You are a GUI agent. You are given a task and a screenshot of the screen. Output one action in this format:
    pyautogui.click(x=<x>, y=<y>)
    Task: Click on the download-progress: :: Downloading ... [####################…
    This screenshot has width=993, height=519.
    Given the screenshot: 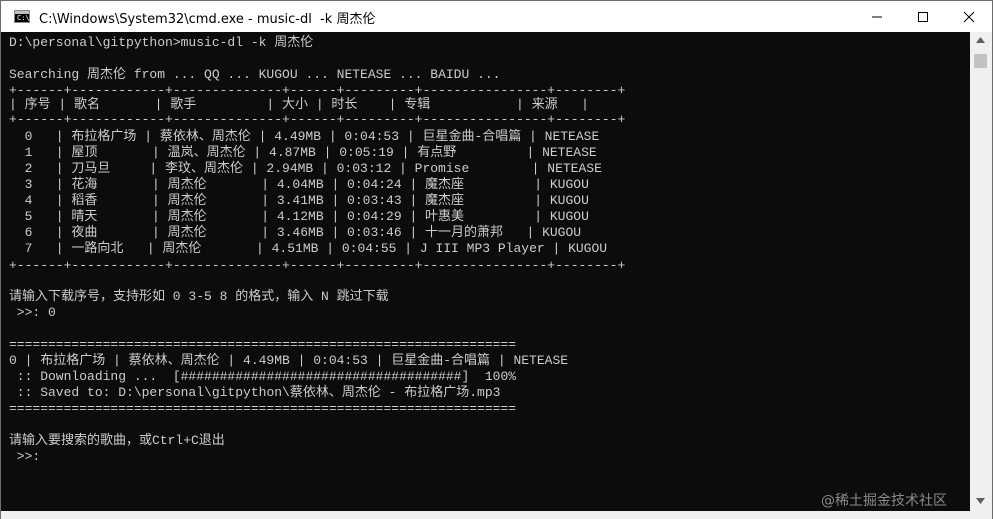 What is the action you would take?
    pyautogui.click(x=263, y=376)
    